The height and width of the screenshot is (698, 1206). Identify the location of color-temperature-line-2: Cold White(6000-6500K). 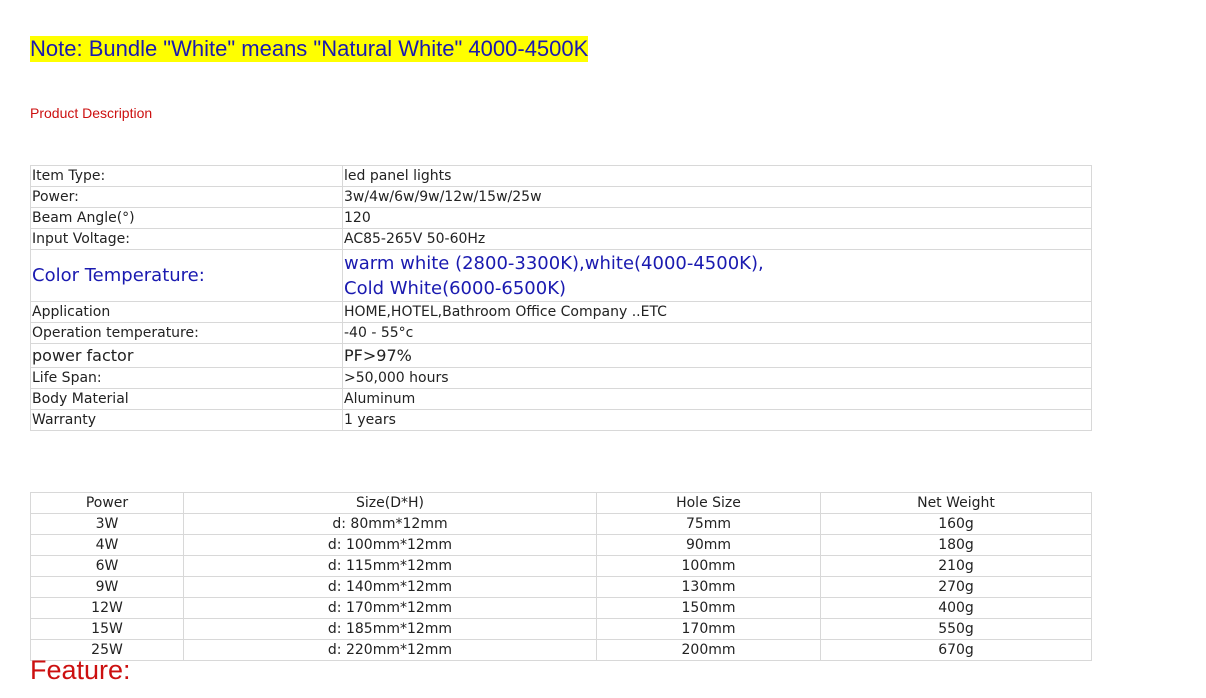
(455, 288).